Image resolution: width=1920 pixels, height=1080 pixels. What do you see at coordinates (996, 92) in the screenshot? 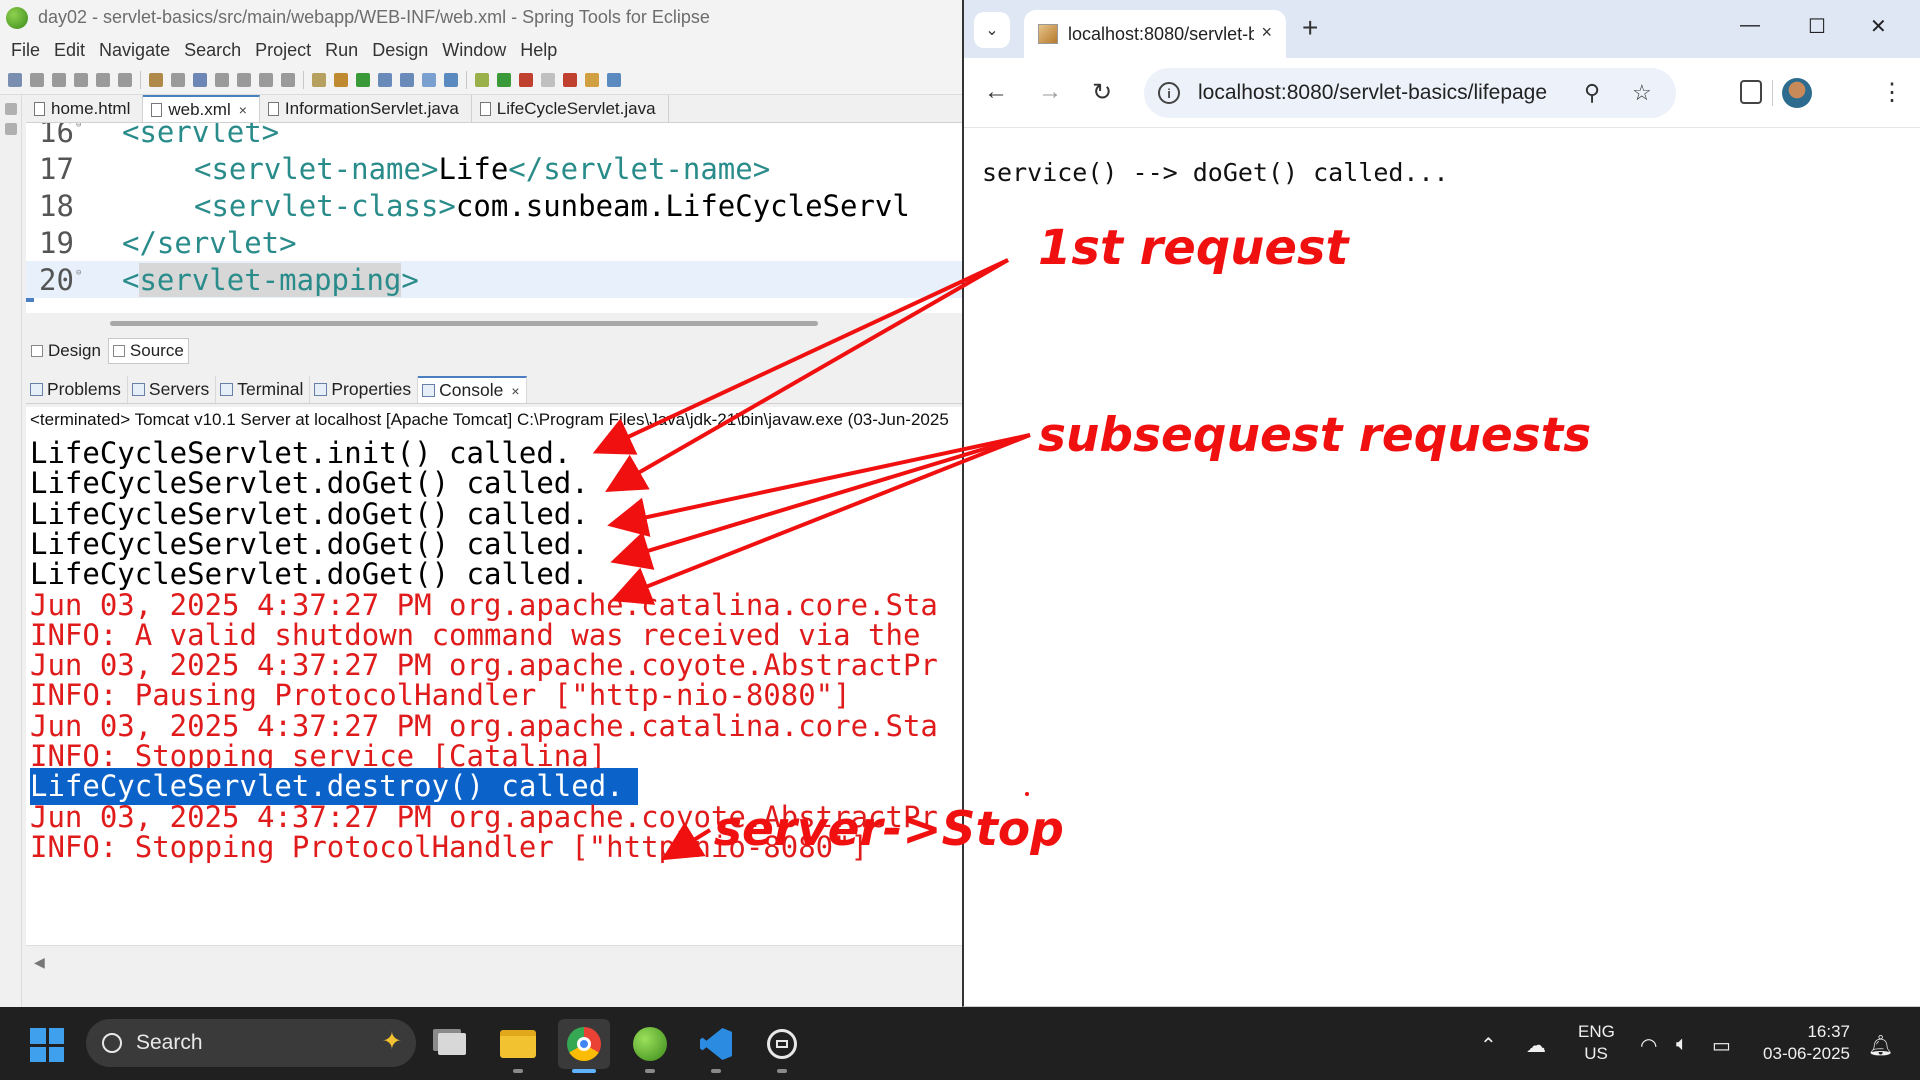
I see `back-arrow-icon: ←` at bounding box center [996, 92].